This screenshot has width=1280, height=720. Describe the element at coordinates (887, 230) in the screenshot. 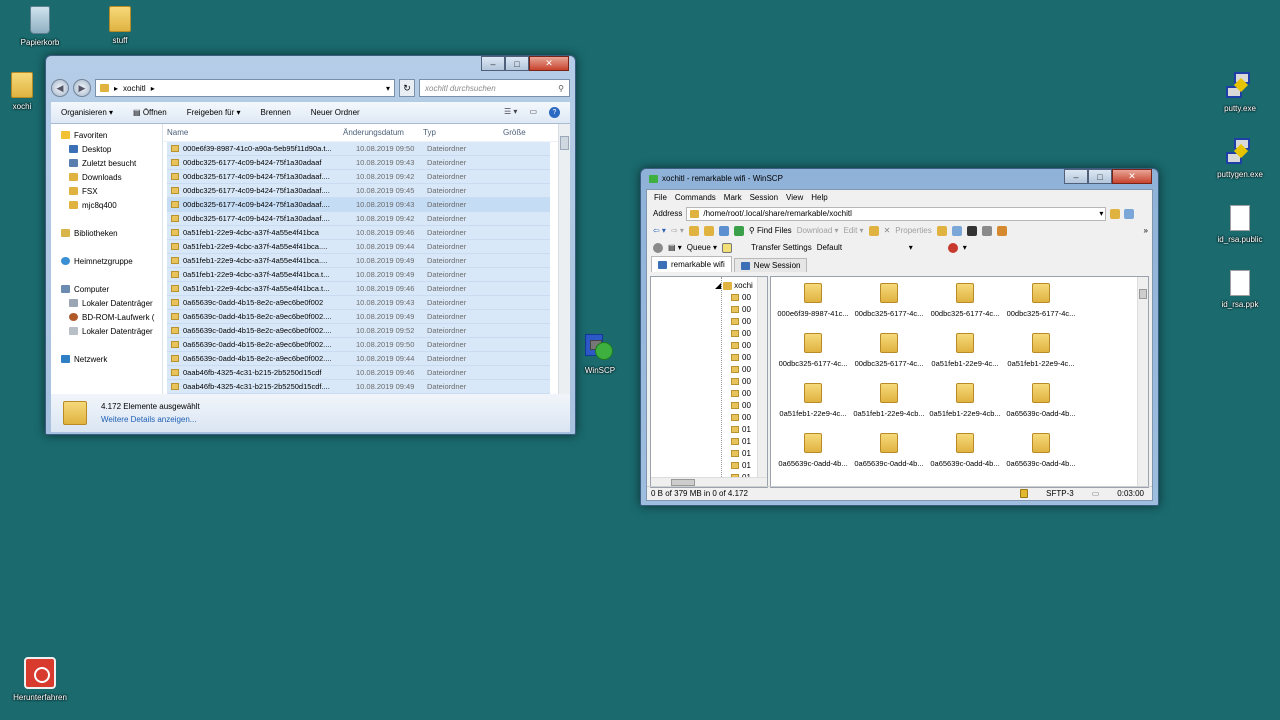

I see `delete-icon: ✕` at that location.